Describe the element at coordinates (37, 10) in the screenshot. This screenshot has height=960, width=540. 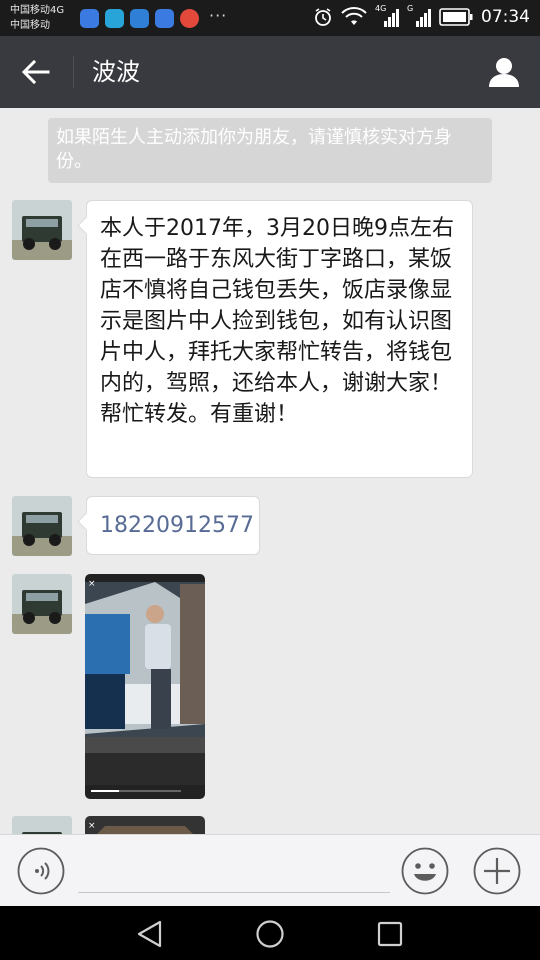
I see `carrier-line-1: 中国移动4G` at that location.